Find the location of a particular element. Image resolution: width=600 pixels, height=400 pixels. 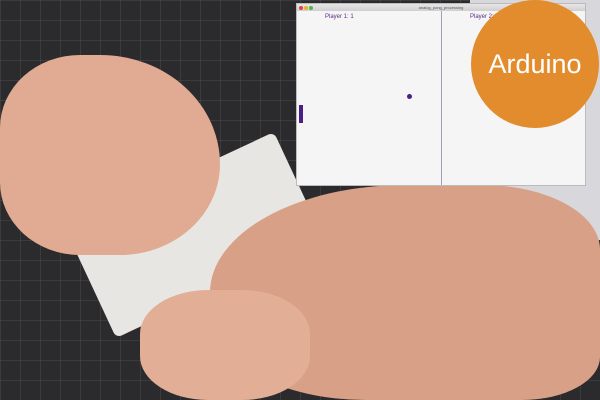

arduino-badge: Arduino is located at coordinates (535, 64).